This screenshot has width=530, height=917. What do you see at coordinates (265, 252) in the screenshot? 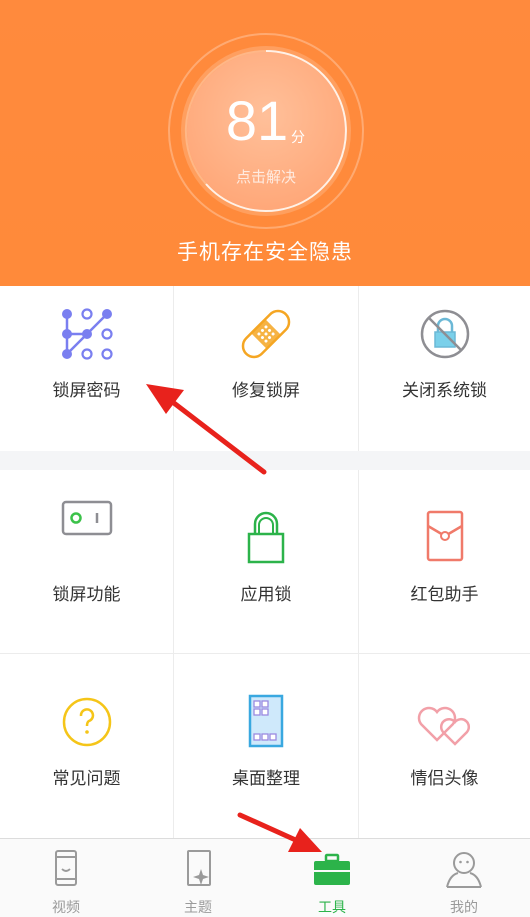
I see `security-status-text: 手机存在安全隐患` at bounding box center [265, 252].